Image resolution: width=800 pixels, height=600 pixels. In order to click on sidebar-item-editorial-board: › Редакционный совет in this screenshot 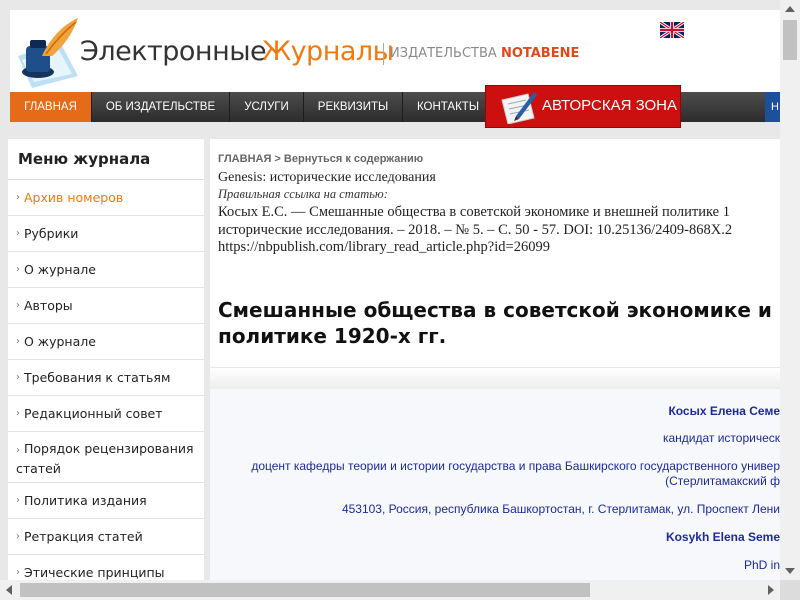, I will do `click(106, 414)`.